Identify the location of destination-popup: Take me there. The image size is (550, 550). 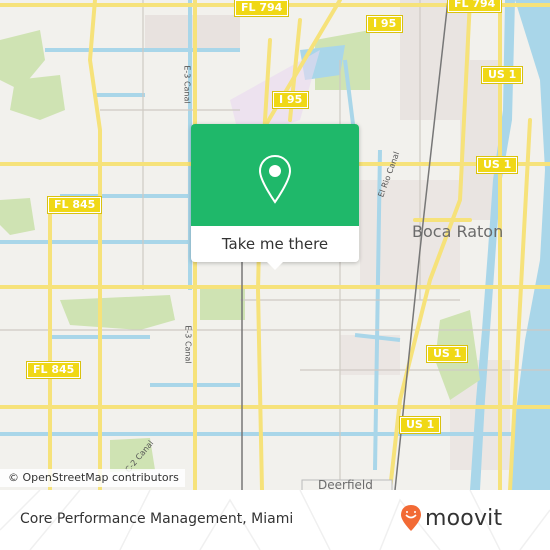
(275, 197).